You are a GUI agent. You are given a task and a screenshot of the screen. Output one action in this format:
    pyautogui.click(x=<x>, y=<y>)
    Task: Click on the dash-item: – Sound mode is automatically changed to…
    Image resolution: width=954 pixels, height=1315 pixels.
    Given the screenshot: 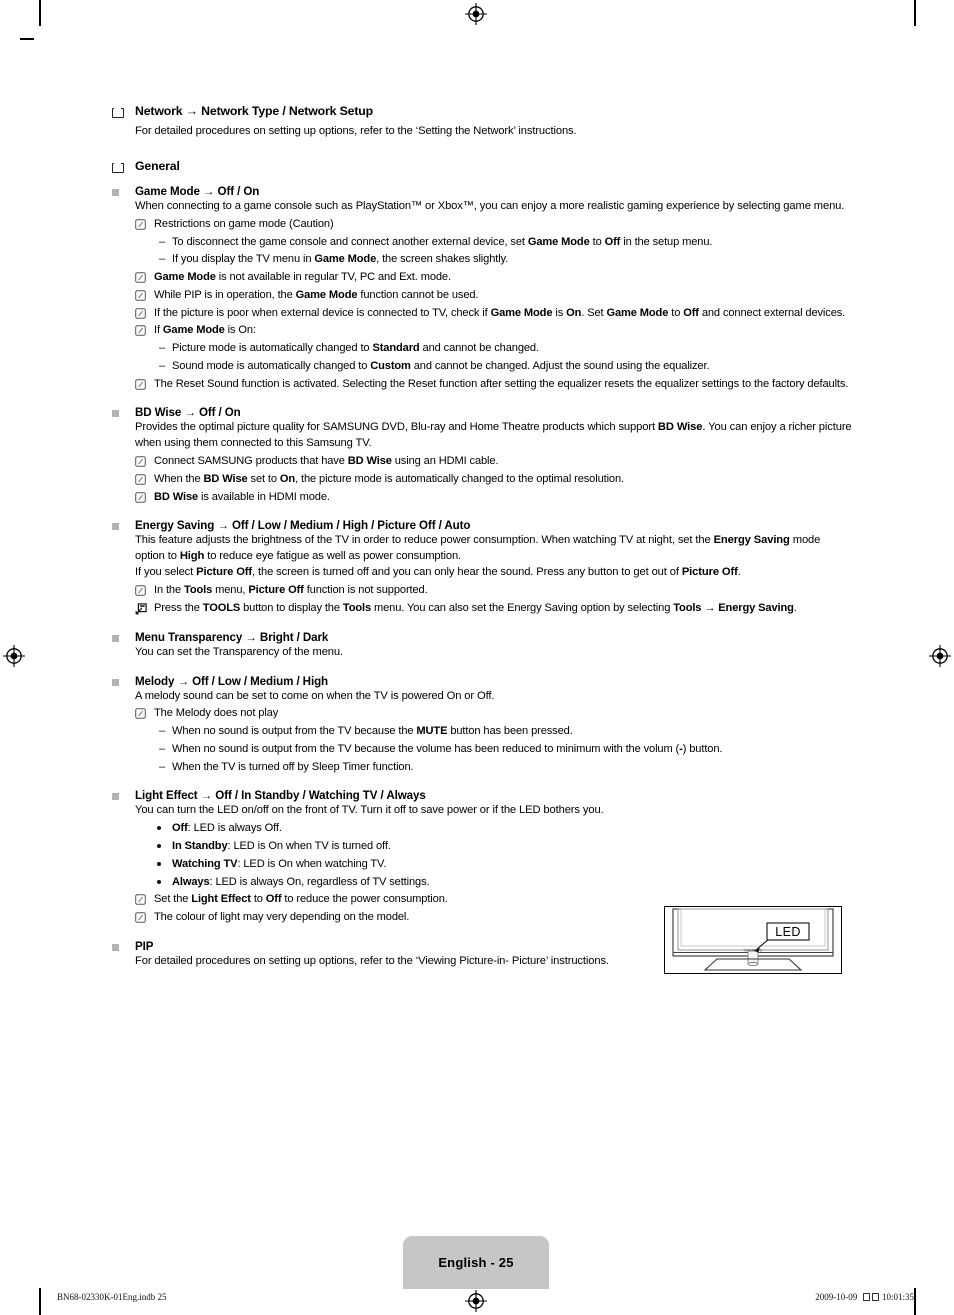 What is the action you would take?
    pyautogui.click(x=505, y=367)
    